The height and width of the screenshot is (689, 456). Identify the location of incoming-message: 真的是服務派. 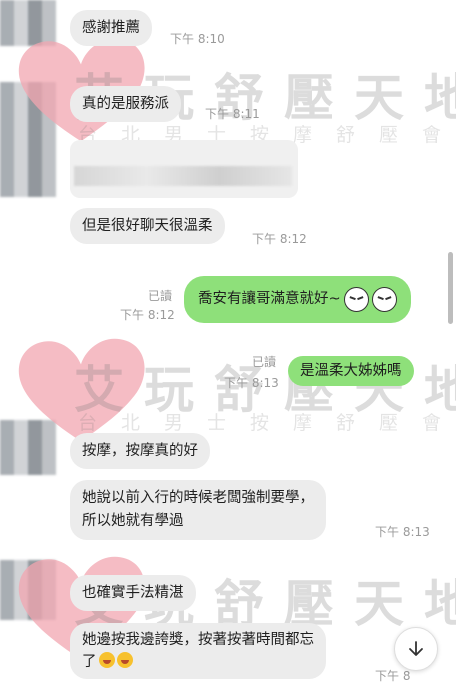
(125, 104).